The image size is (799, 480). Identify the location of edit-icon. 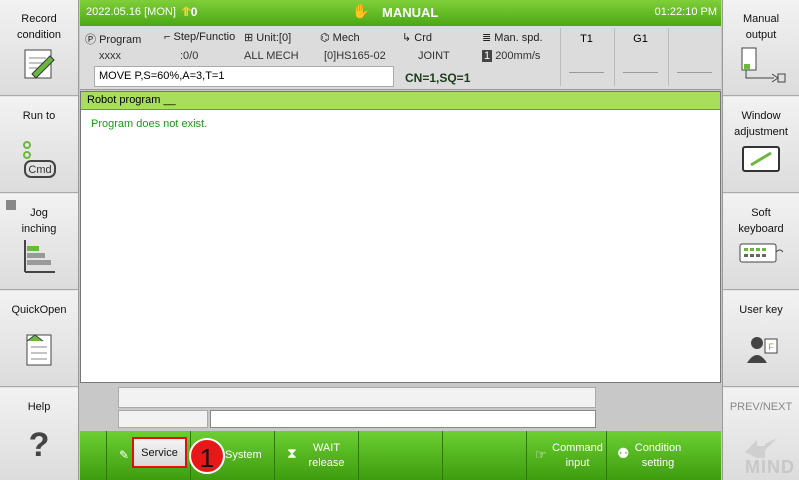
(39, 64).